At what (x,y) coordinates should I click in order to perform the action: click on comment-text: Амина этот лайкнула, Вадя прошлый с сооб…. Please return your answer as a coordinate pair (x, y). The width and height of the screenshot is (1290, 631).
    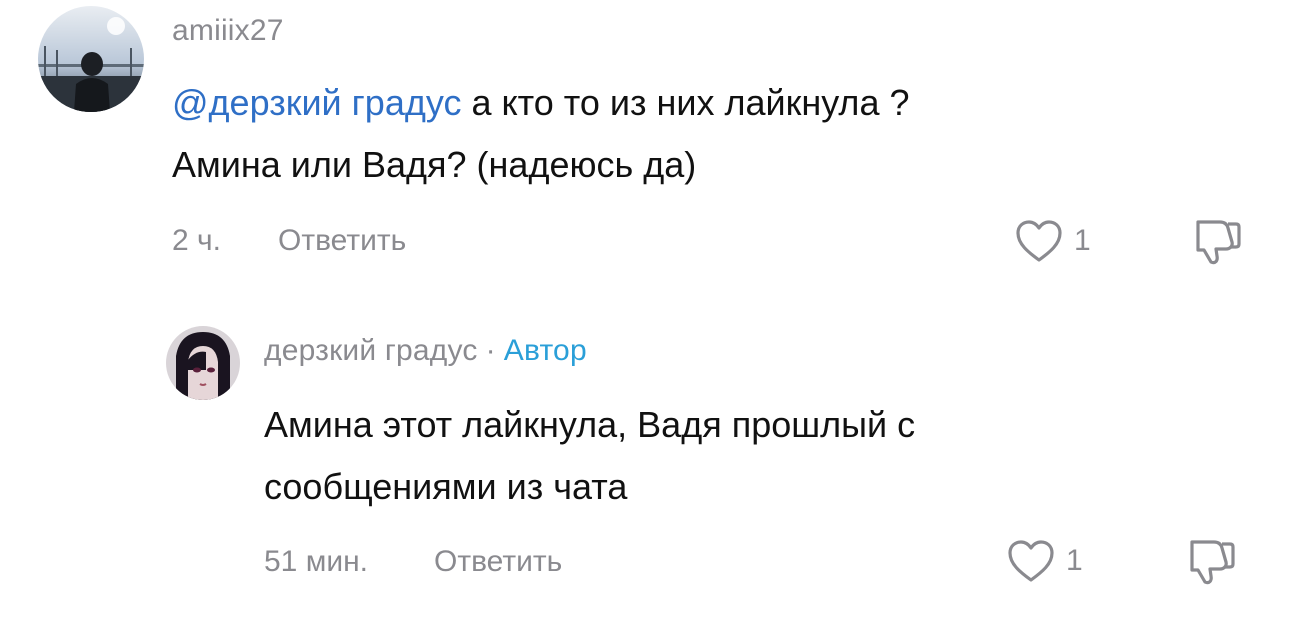
    Looking at the image, I should click on (744, 456).